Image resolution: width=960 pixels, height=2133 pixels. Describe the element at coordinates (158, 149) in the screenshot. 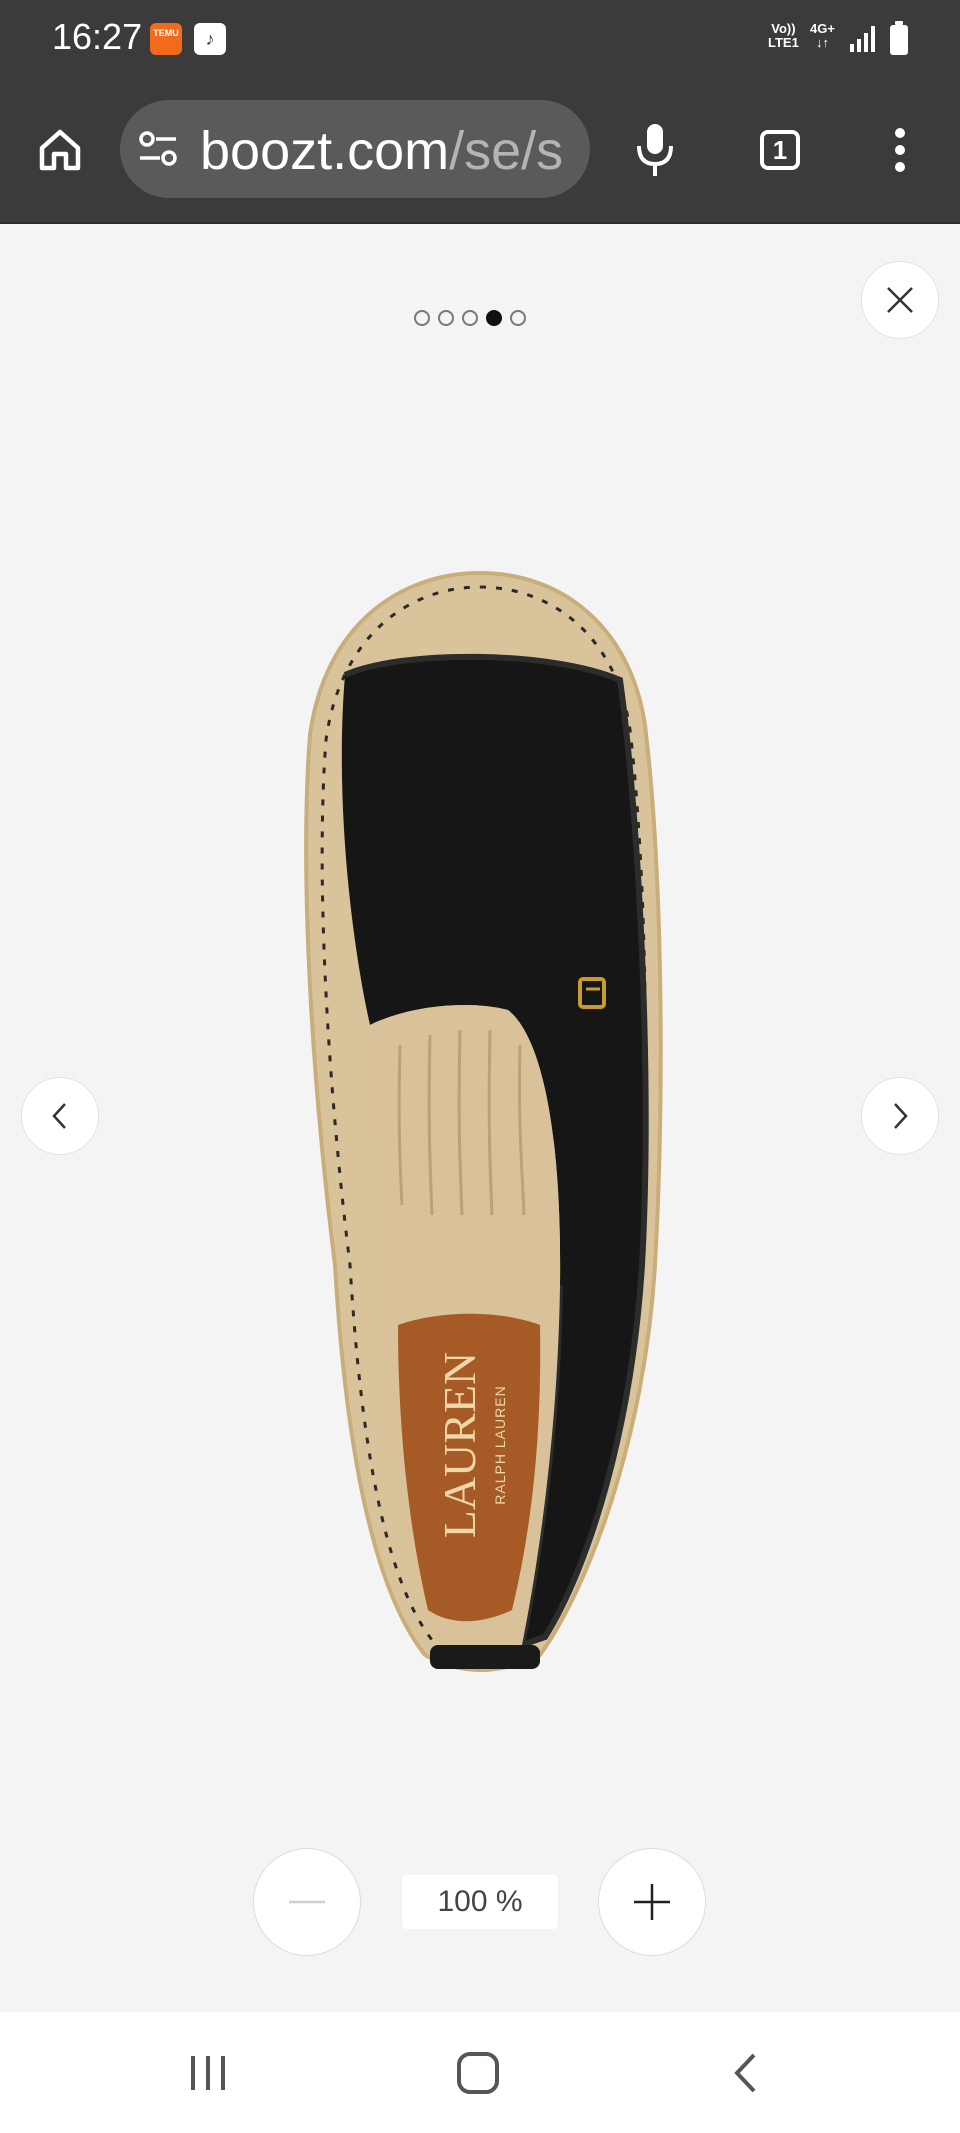

I see `site-settings-icon` at that location.